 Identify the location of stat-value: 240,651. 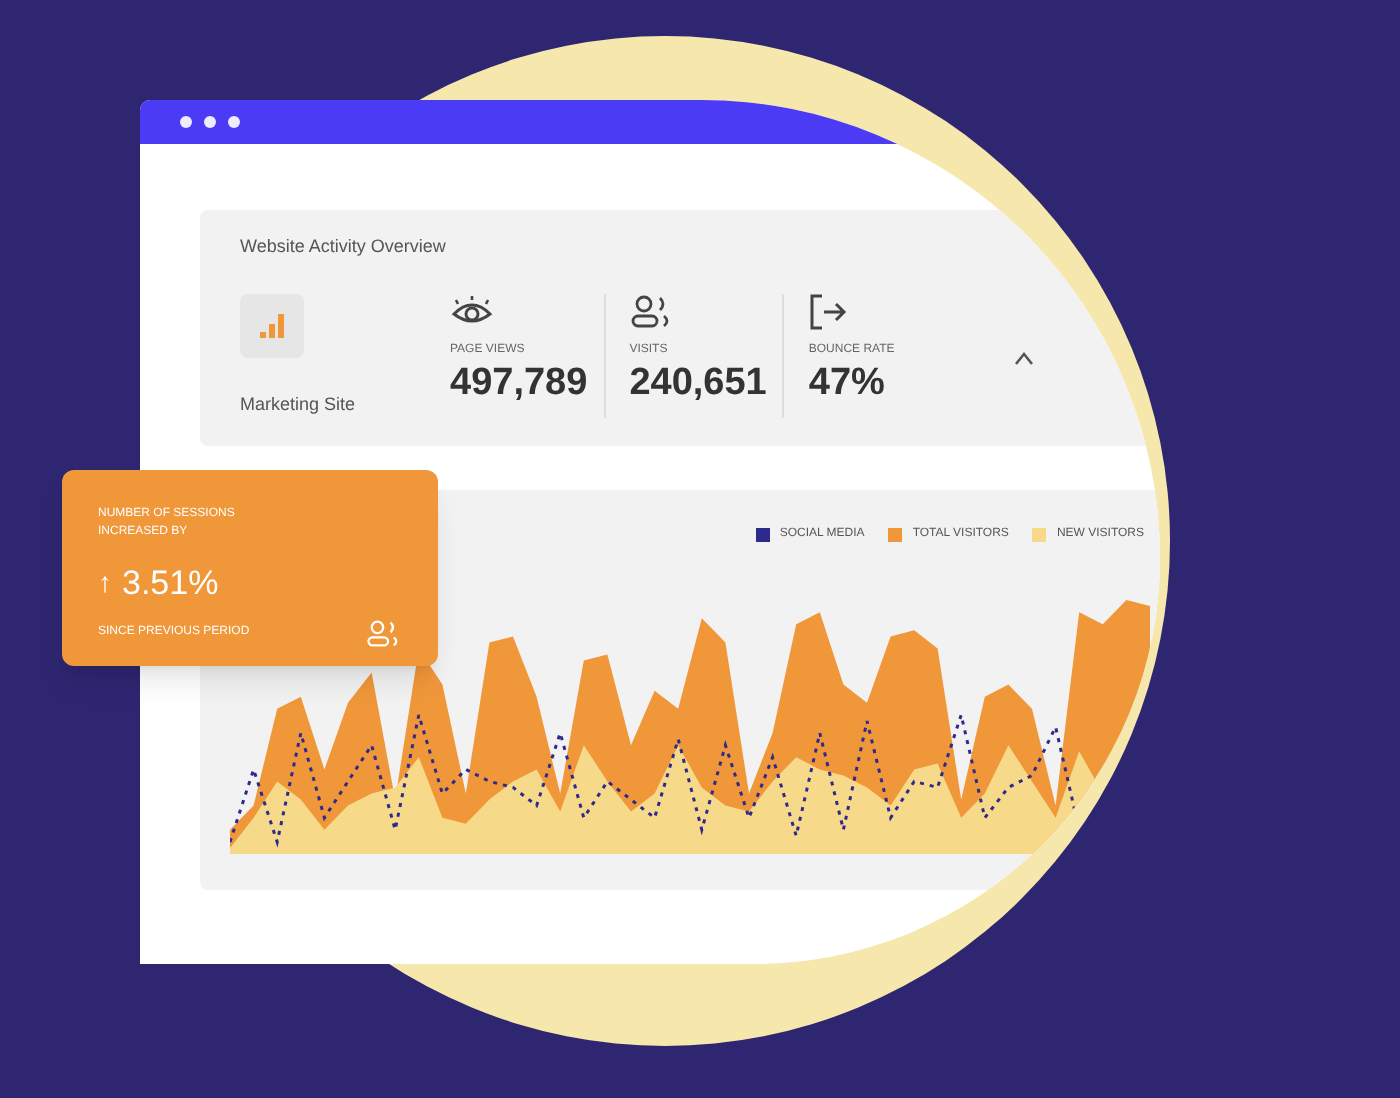
(698, 383).